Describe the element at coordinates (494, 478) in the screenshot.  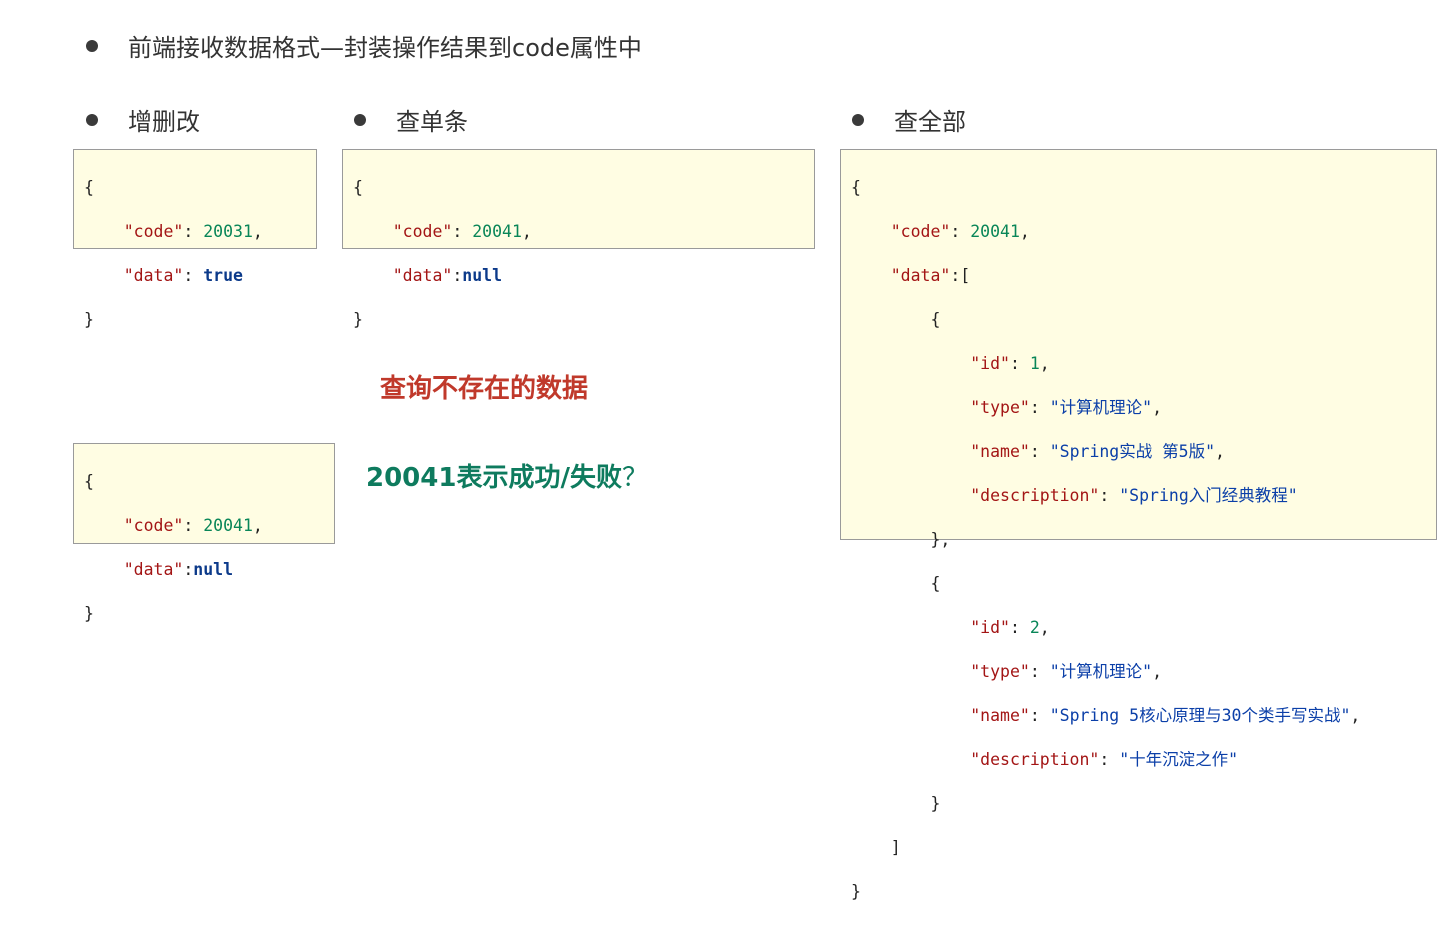
I see `note-question-text: 20041表示成功/失败` at that location.